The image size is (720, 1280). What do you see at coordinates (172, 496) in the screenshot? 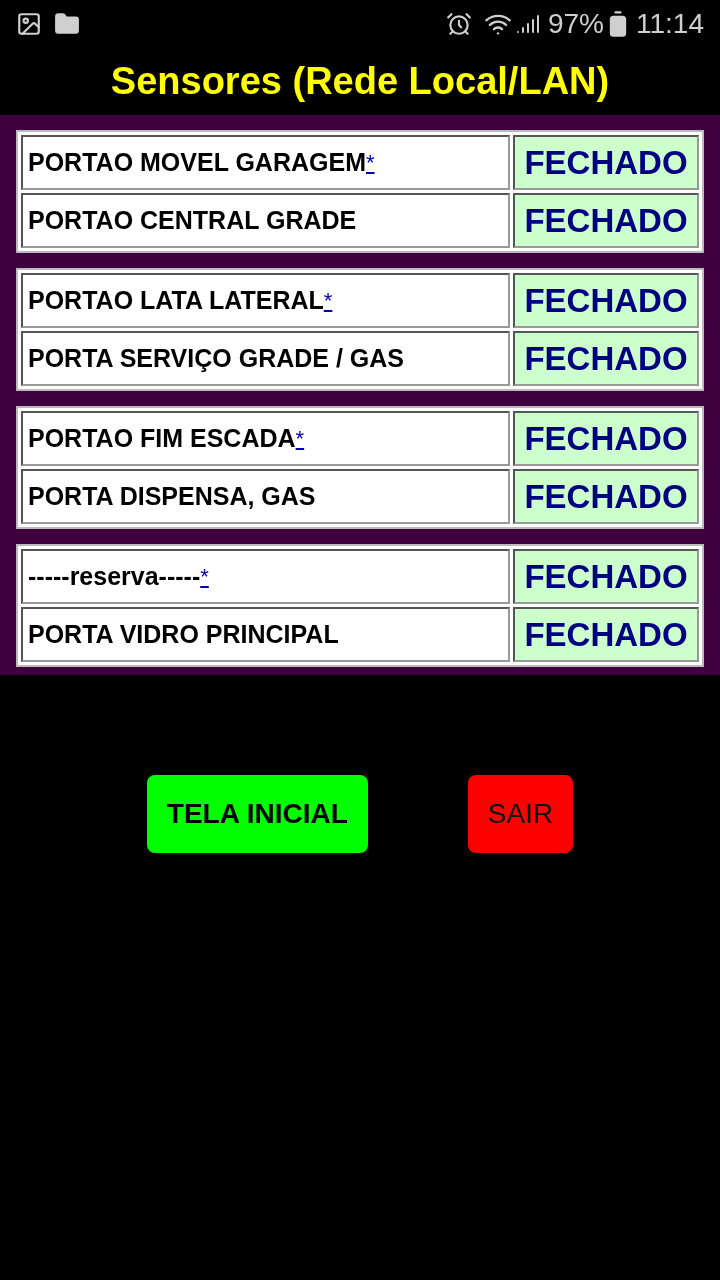
I see `sensor-name: PORTA DISPENSA, GAS` at bounding box center [172, 496].